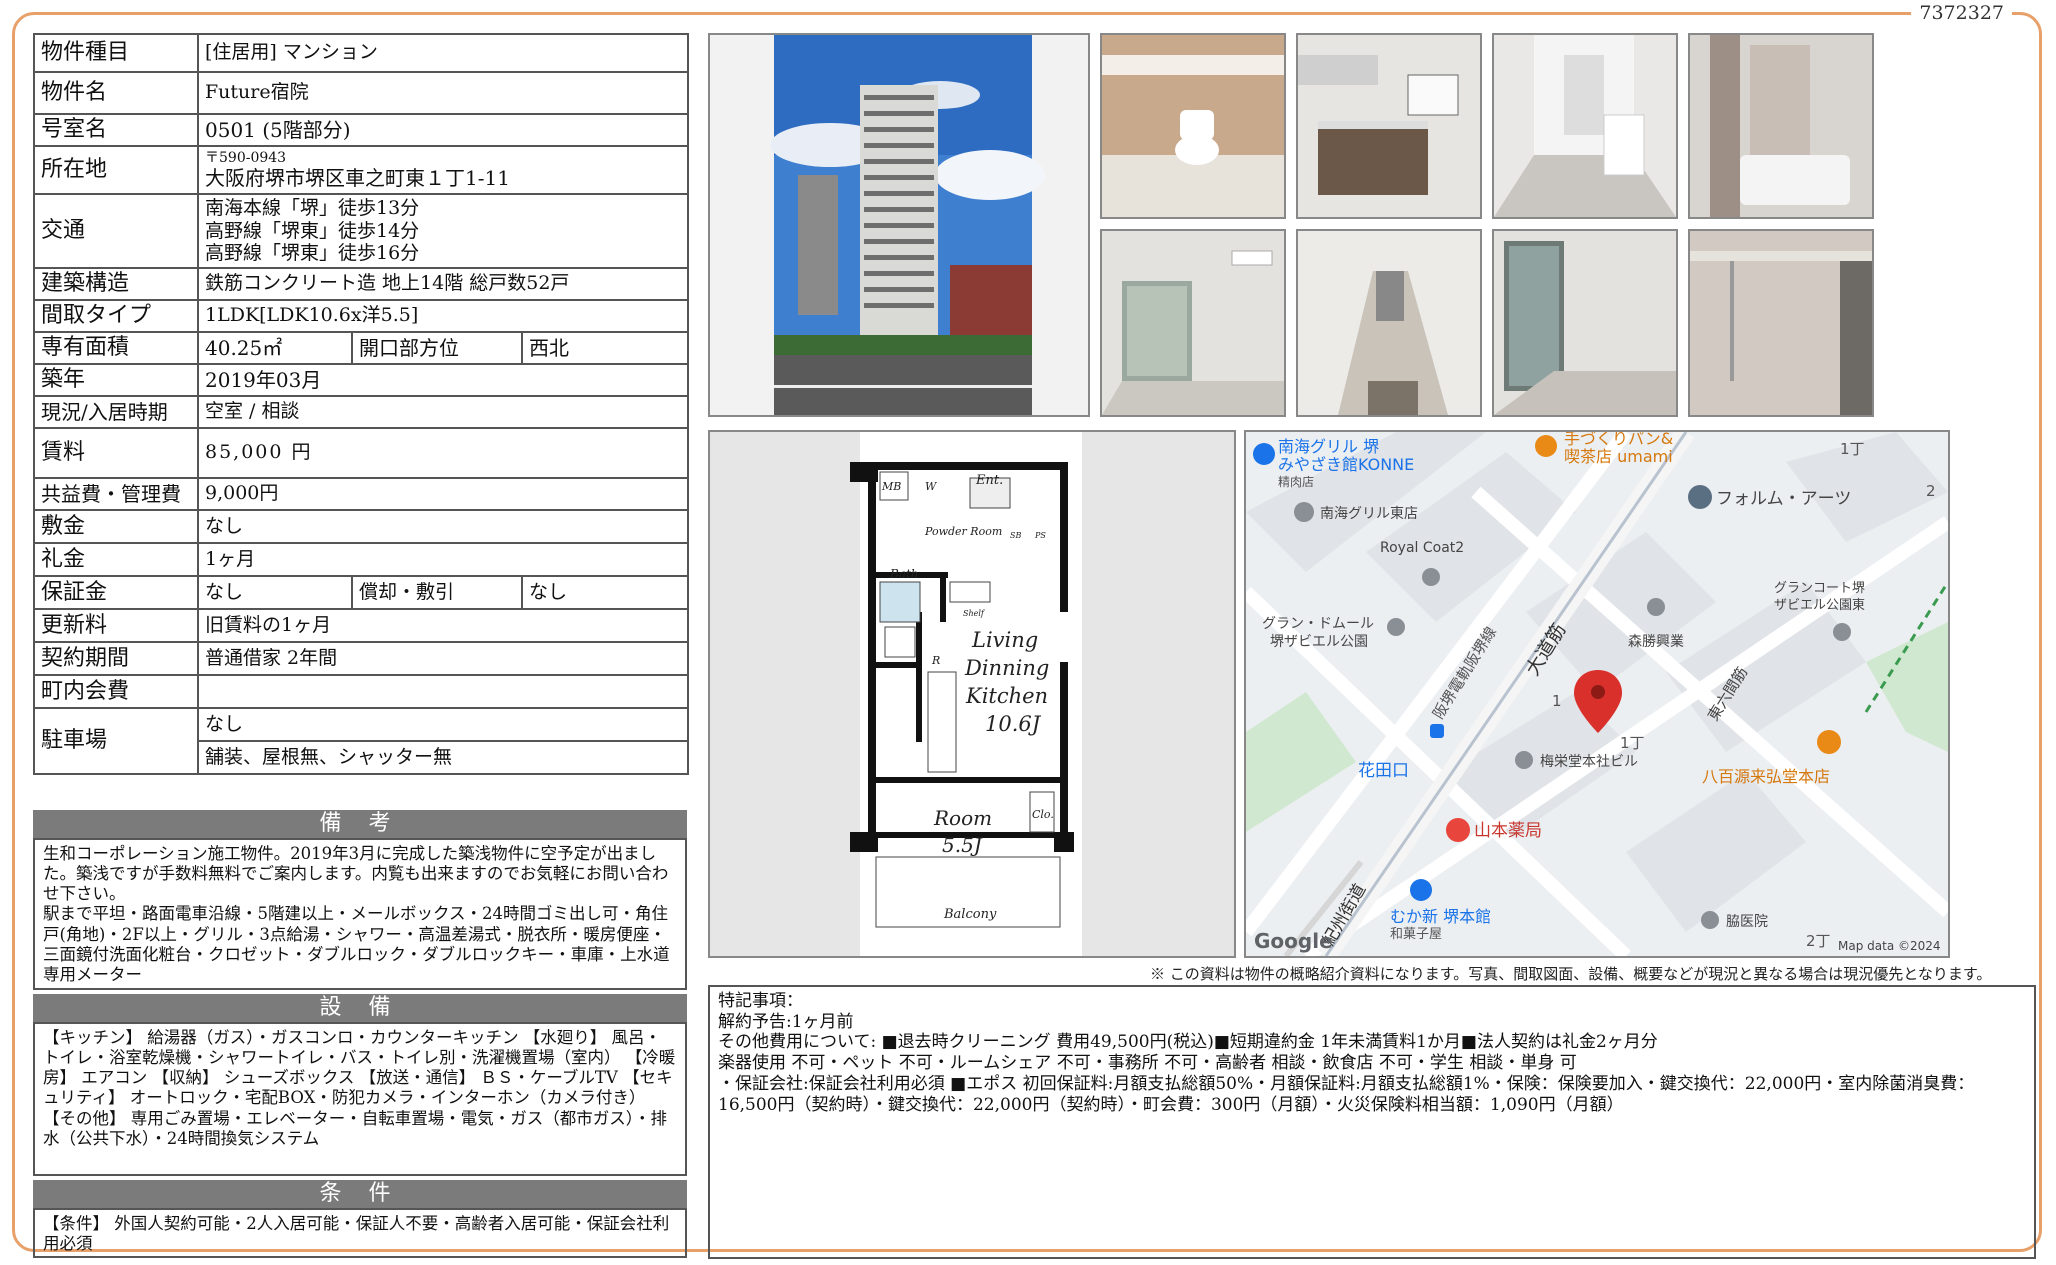  Describe the element at coordinates (1319, 642) in the screenshot. I see `map-label: 堺ザビエル公園` at that location.